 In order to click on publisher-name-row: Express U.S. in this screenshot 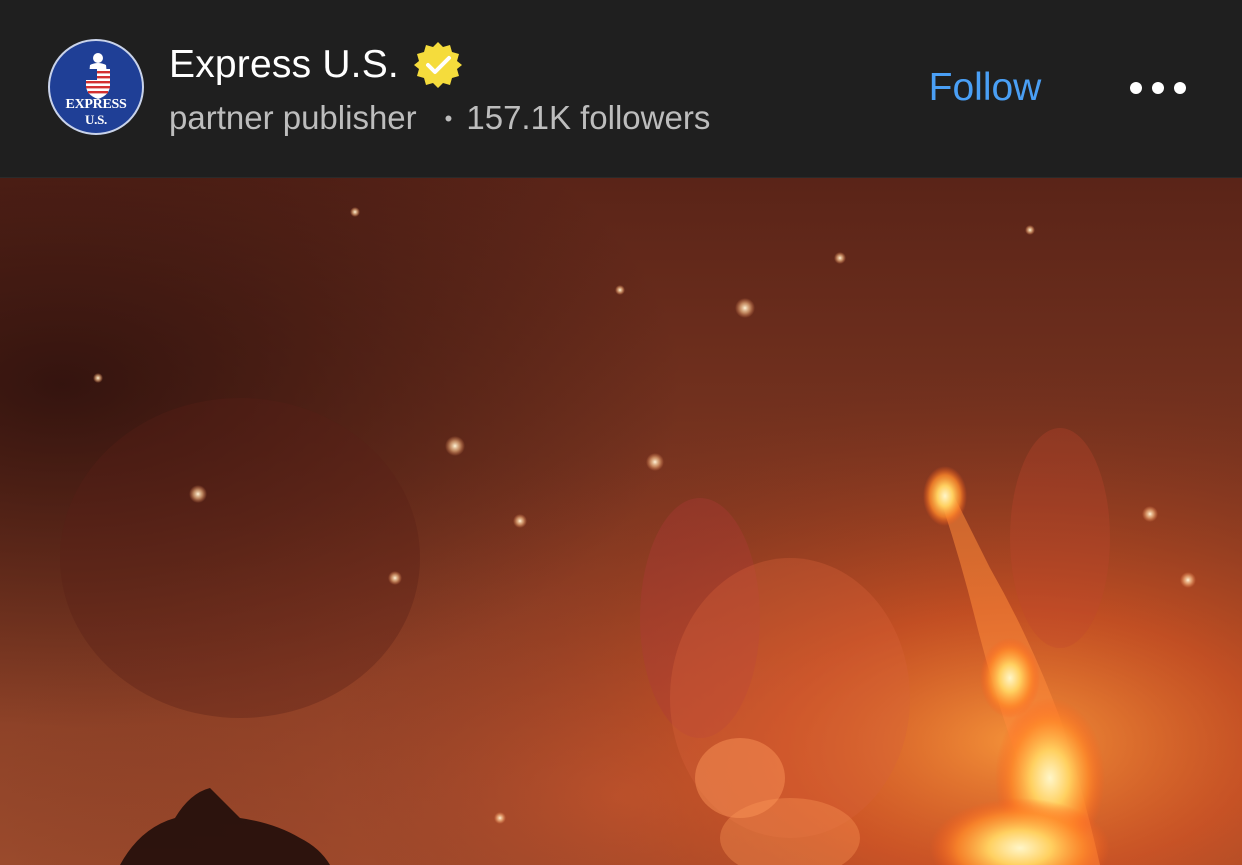, I will do `click(316, 65)`.